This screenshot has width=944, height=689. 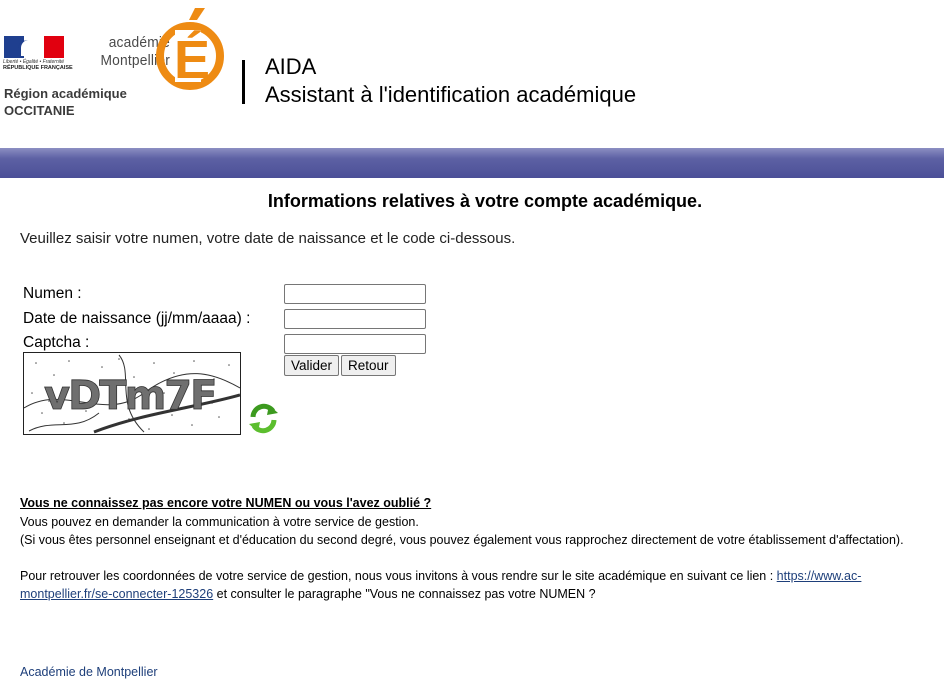 I want to click on valider-button: Valider, so click(x=312, y=365).